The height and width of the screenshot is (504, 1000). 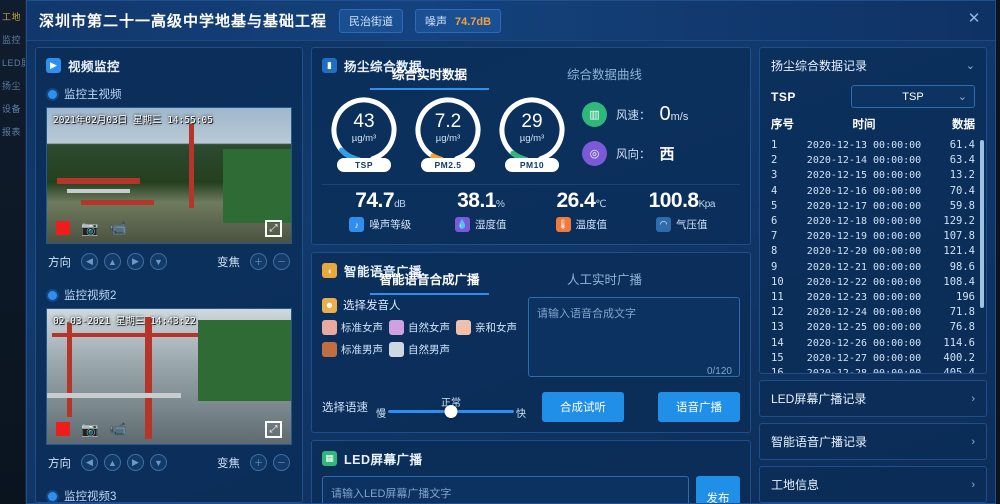 What do you see at coordinates (448, 121) in the screenshot?
I see `gauge-value: 7.2` at bounding box center [448, 121].